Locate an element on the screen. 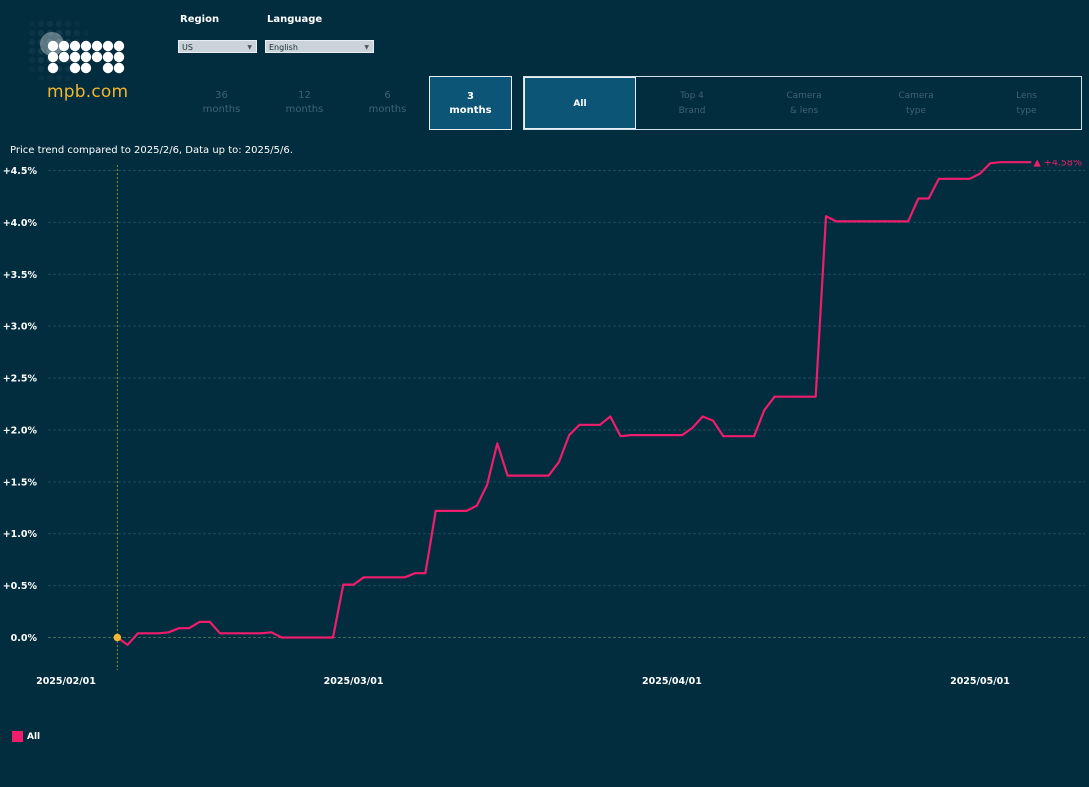 This screenshot has height=787, width=1089. x-tick-label: 2025/03/01 is located at coordinates (354, 681).